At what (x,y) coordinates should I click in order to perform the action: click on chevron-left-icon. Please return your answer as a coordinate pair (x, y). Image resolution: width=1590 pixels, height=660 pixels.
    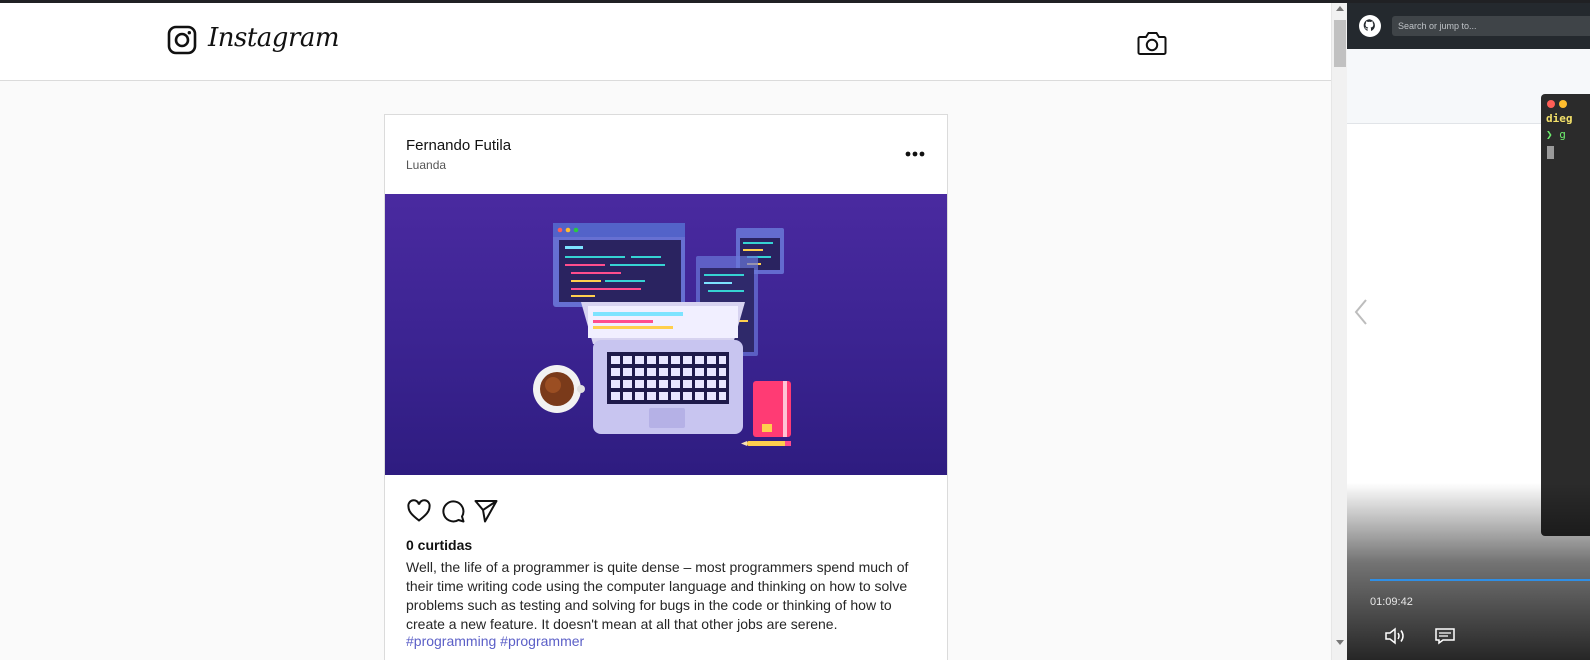
    Looking at the image, I should click on (1361, 312).